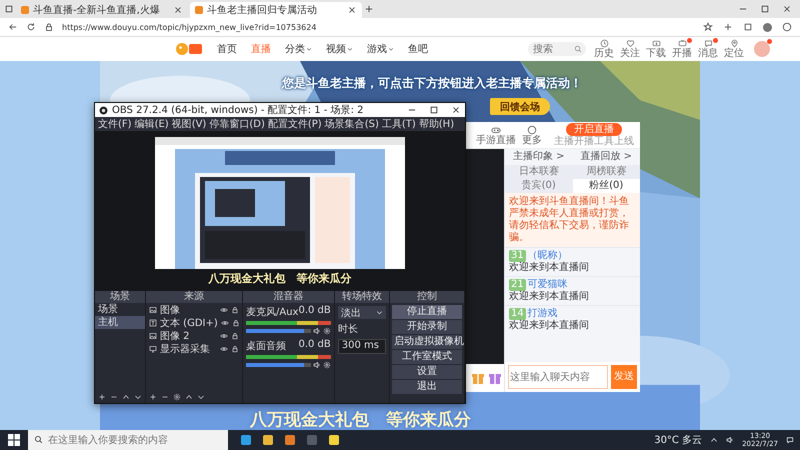 Image resolution: width=800 pixels, height=450 pixels. I want to click on menu-item: 停靠窗口(D), so click(237, 124).